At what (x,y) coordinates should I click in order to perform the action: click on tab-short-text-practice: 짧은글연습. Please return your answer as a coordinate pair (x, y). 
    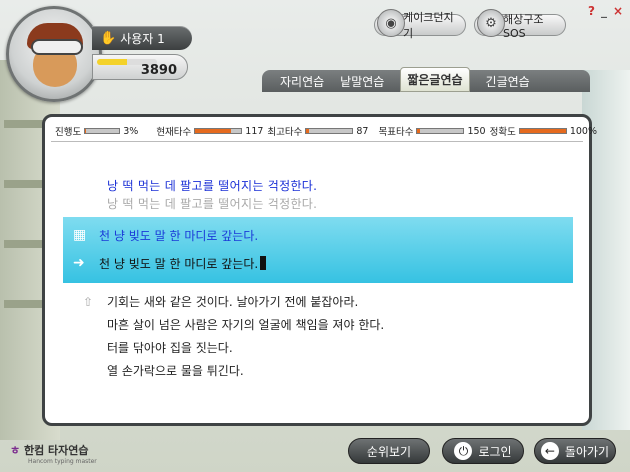
    Looking at the image, I should click on (435, 79).